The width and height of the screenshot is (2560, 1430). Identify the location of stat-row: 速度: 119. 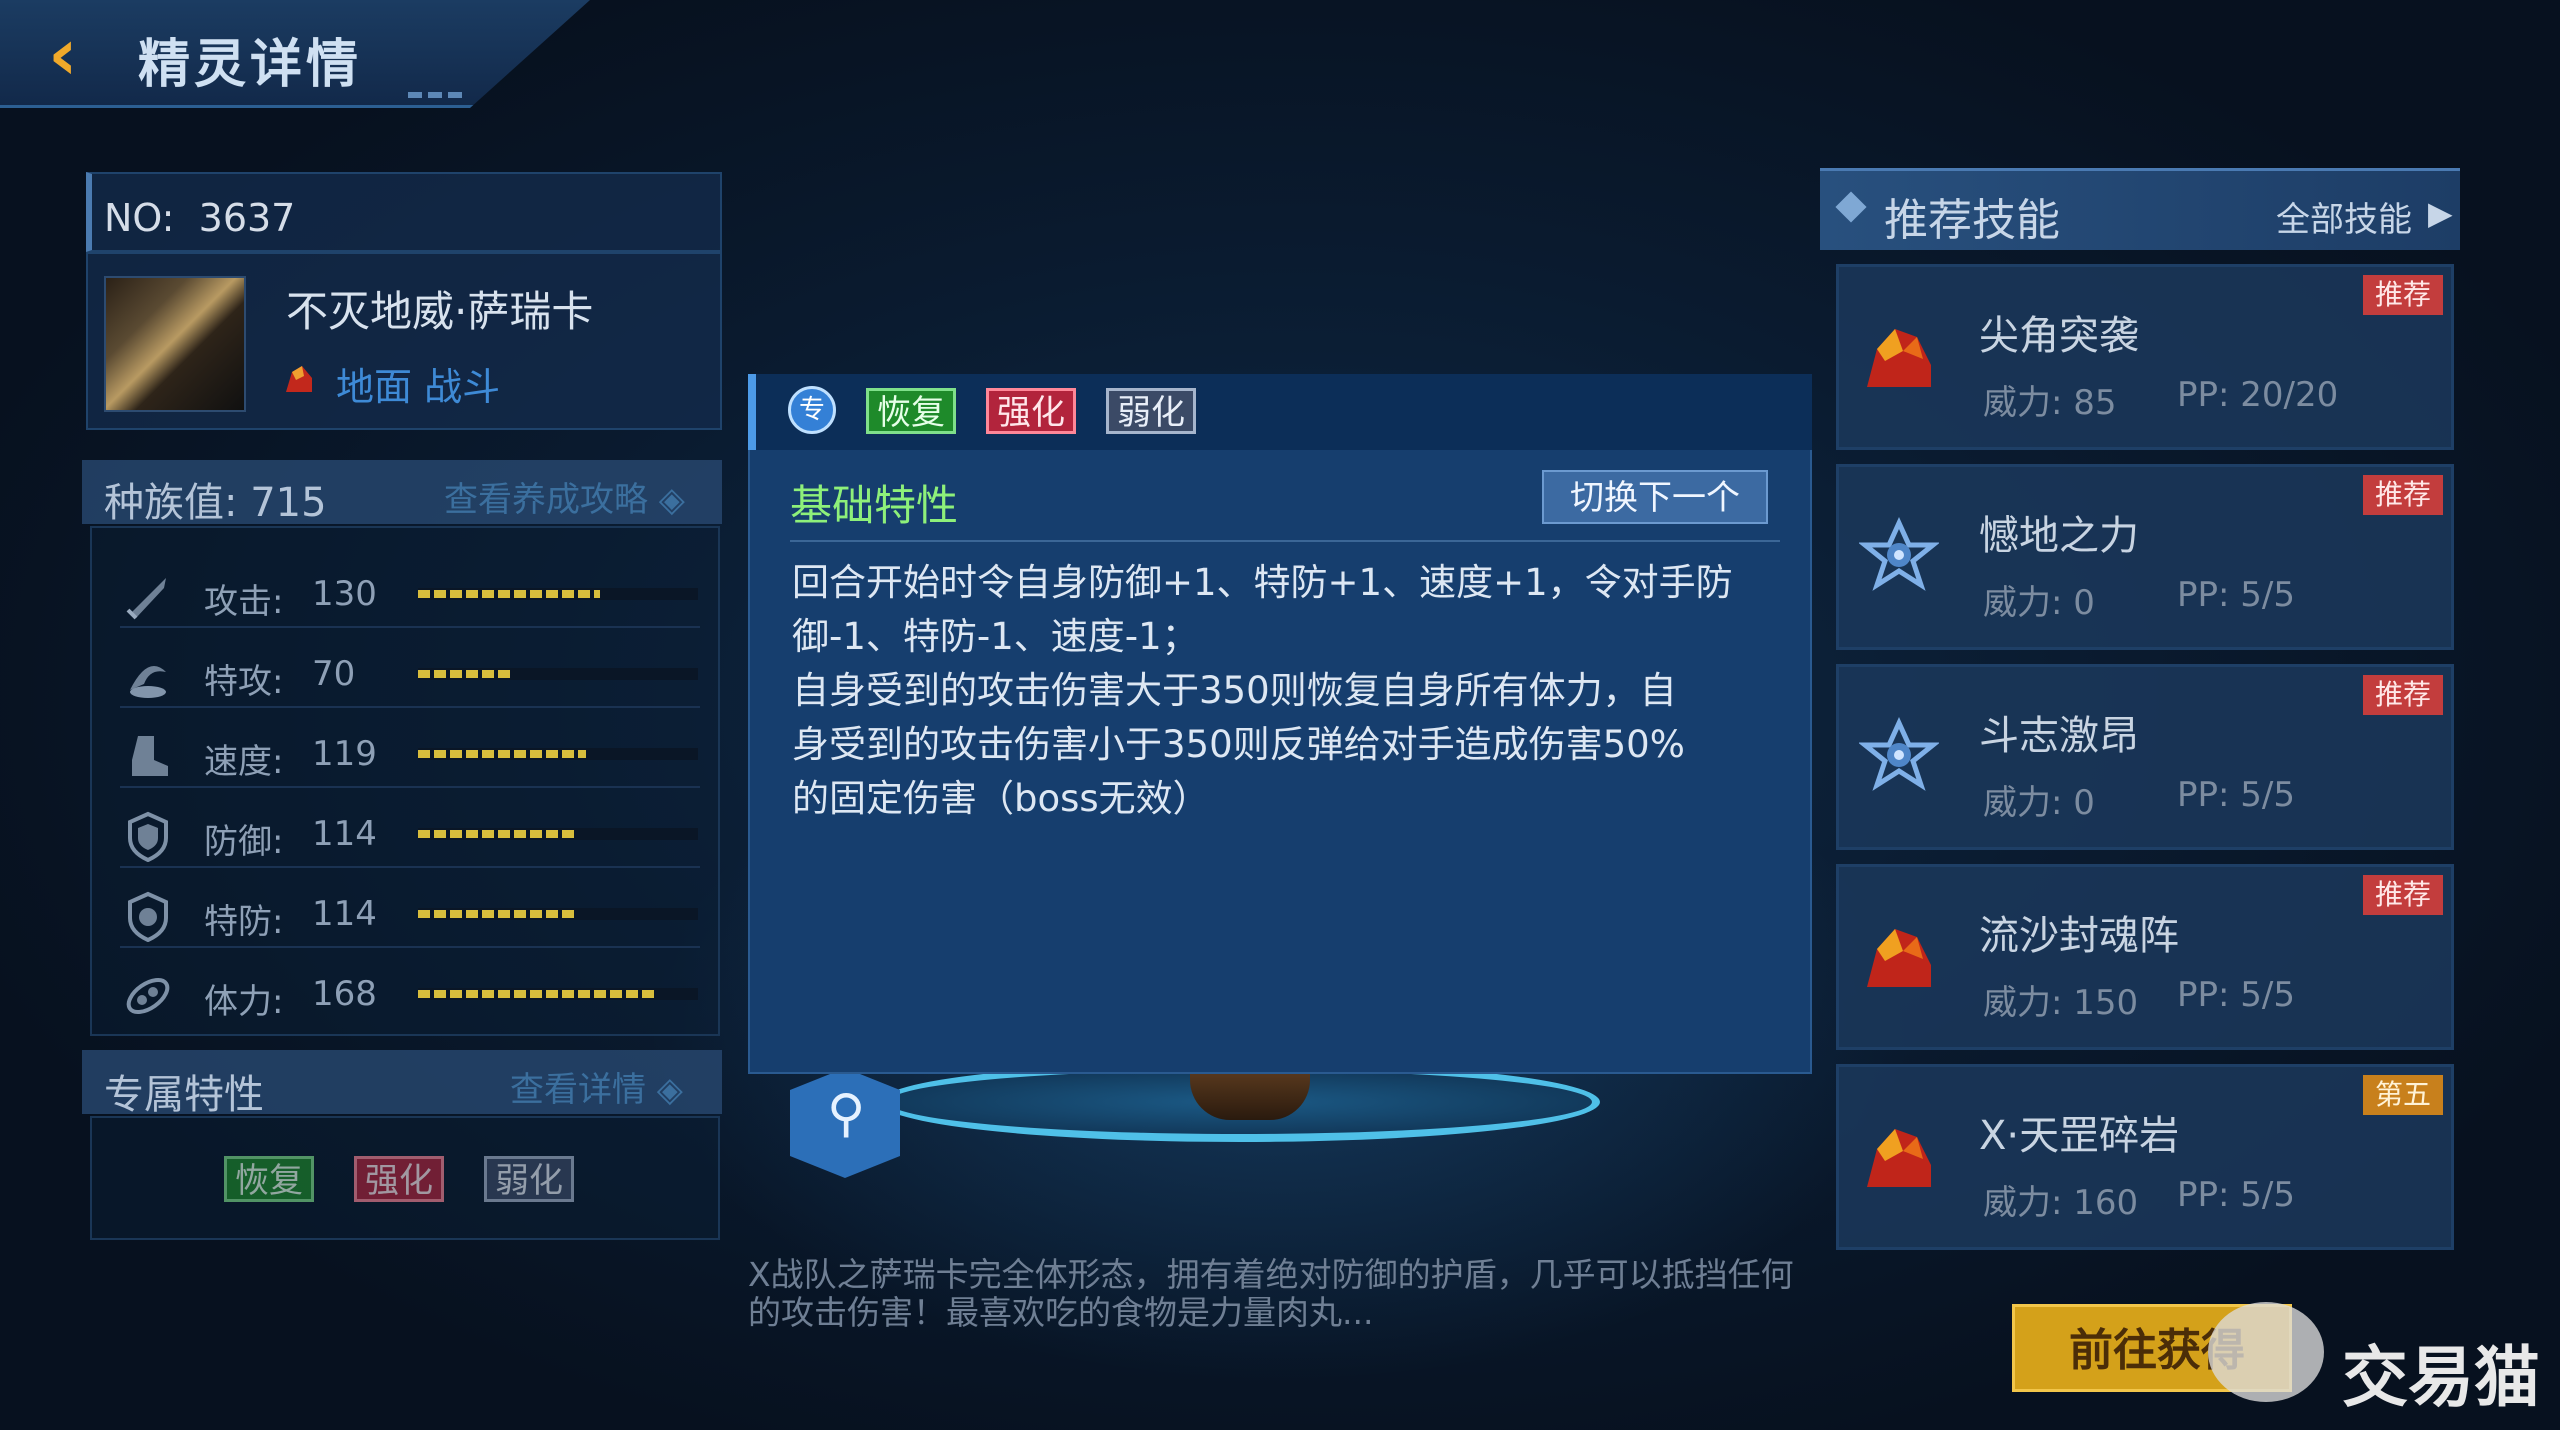
(420, 755).